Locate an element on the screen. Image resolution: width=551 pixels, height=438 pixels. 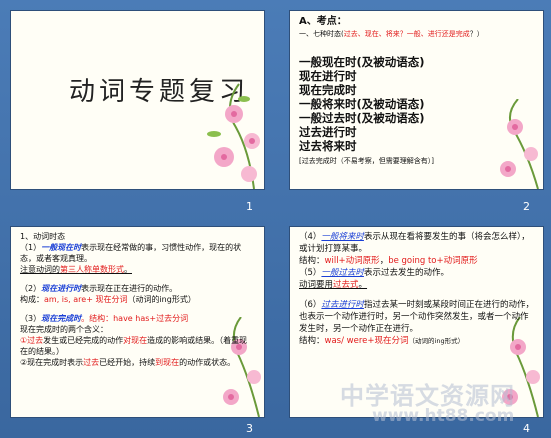
note-text: [过去完成时（不易考察，但需要理解含有）] is located at coordinates (366, 161).